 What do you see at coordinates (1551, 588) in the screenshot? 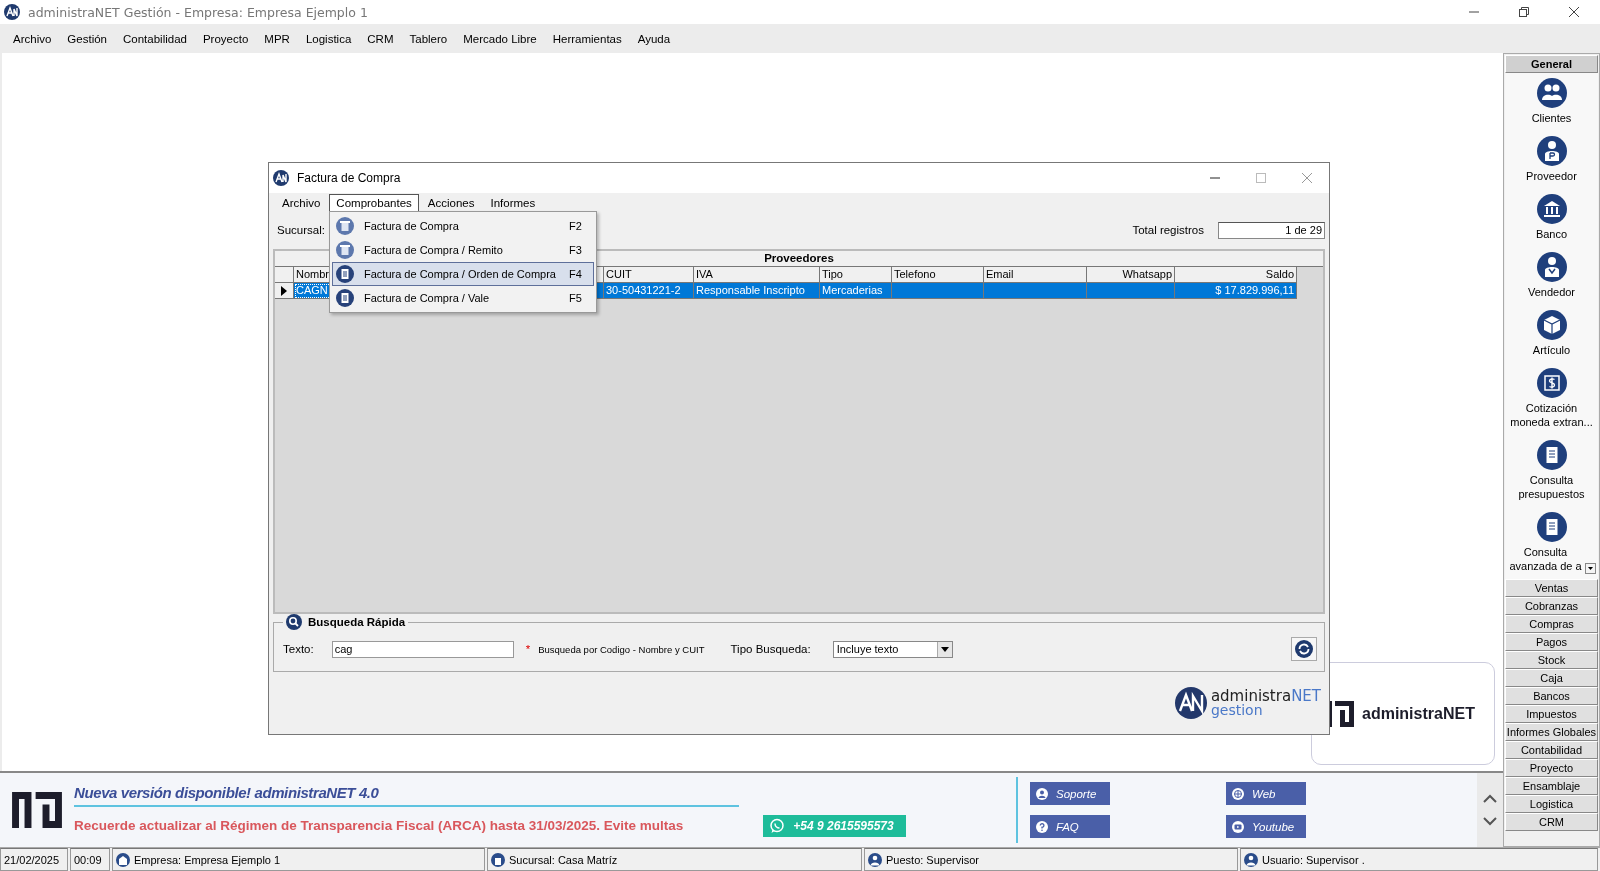
I see `section-button: Ventas` at bounding box center [1551, 588].